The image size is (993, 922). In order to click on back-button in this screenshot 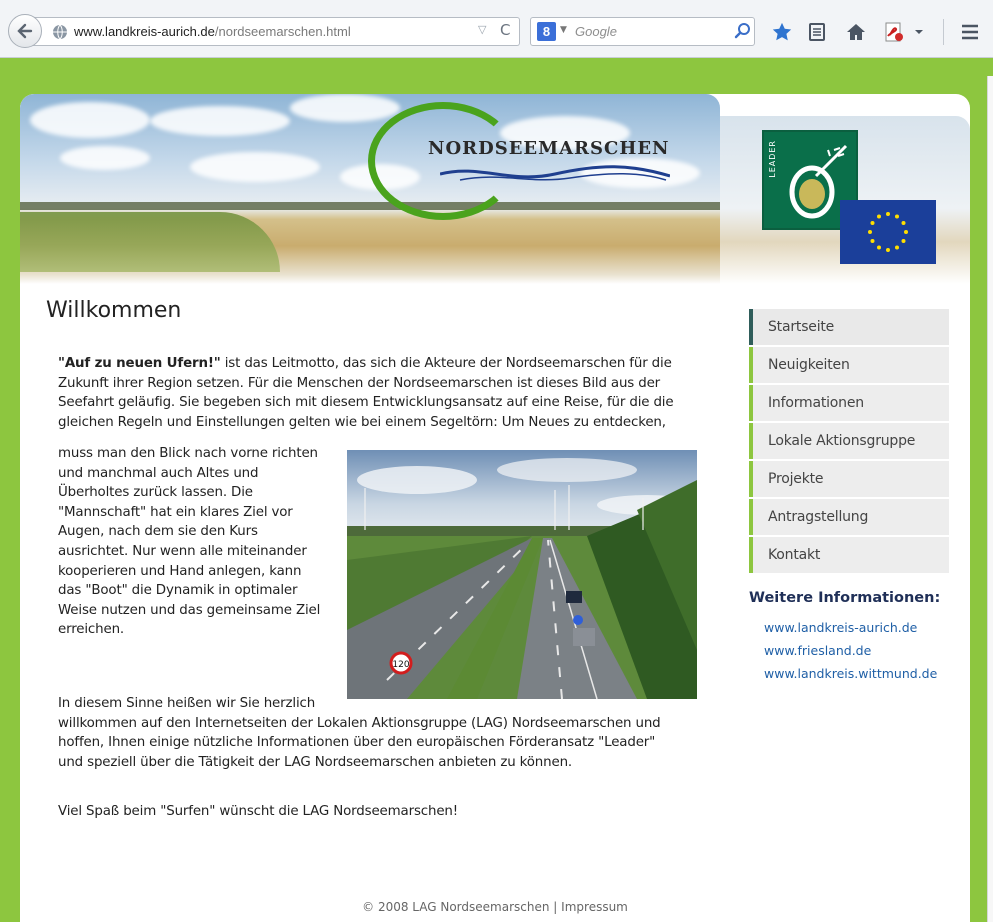, I will do `click(25, 31)`.